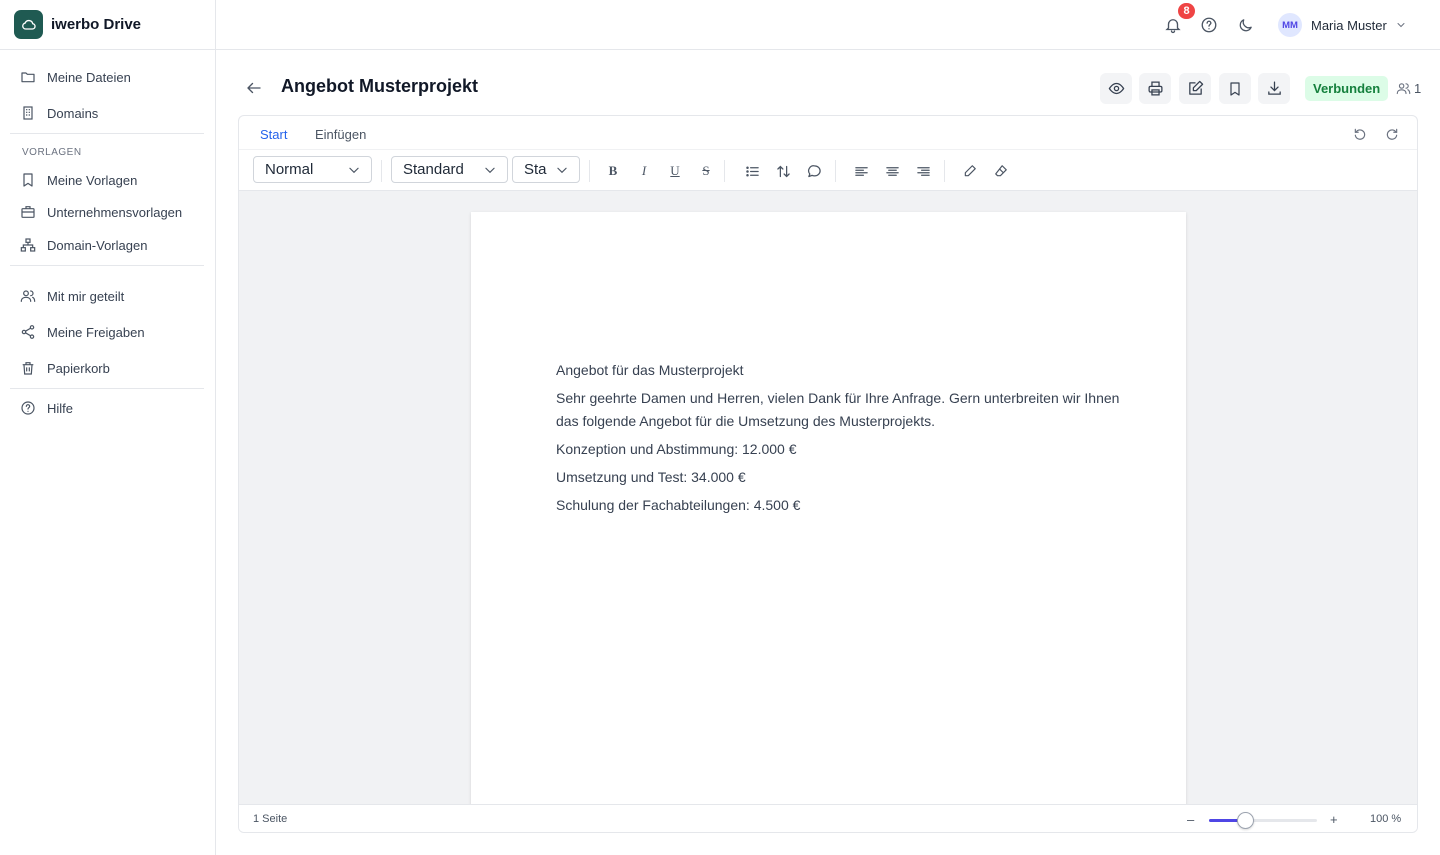 The image size is (1440, 855). Describe the element at coordinates (380, 86) in the screenshot. I see `page-title: Angebot Musterprojekt` at that location.